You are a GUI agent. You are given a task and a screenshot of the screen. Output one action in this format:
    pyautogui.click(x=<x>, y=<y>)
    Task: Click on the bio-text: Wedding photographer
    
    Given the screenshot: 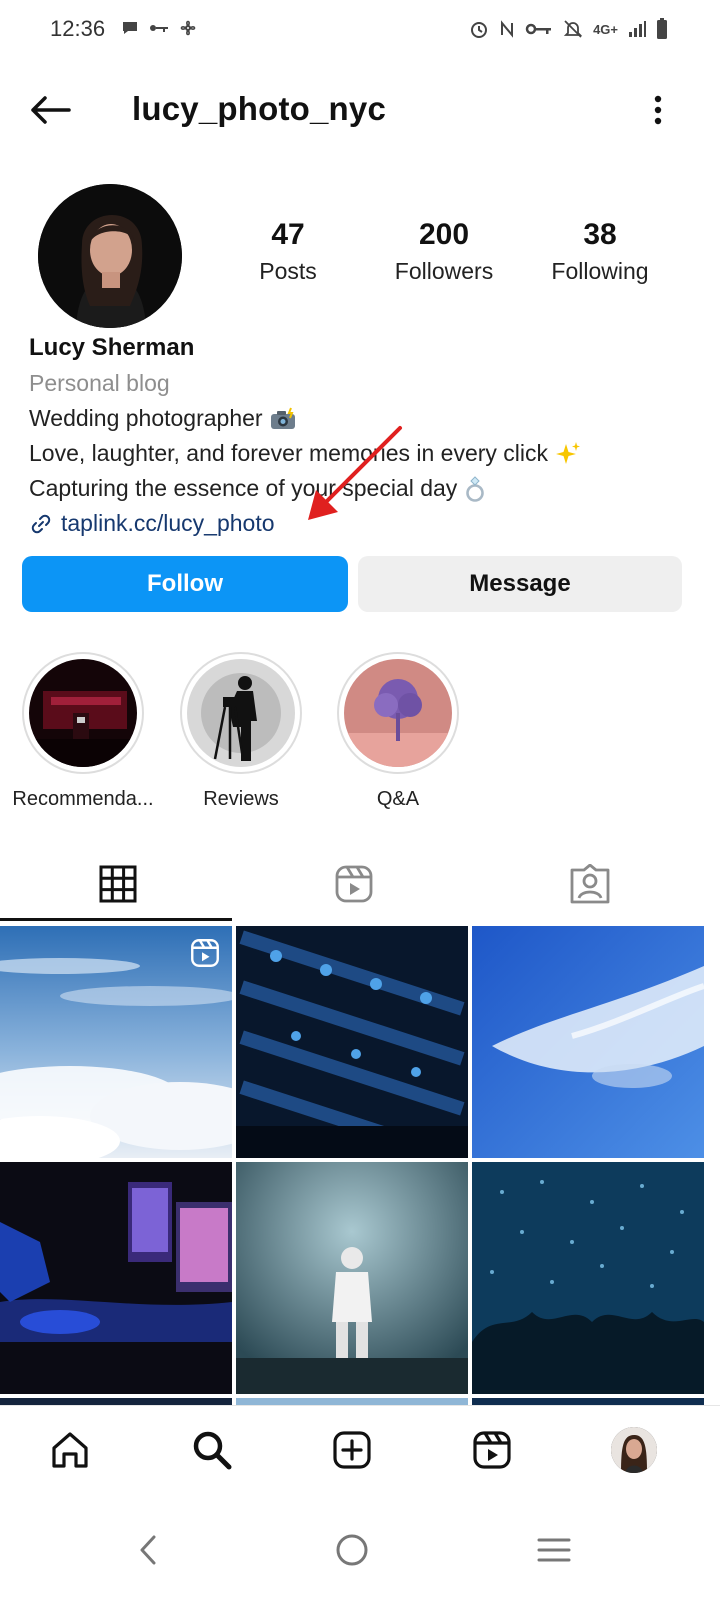 What is the action you would take?
    pyautogui.click(x=146, y=418)
    